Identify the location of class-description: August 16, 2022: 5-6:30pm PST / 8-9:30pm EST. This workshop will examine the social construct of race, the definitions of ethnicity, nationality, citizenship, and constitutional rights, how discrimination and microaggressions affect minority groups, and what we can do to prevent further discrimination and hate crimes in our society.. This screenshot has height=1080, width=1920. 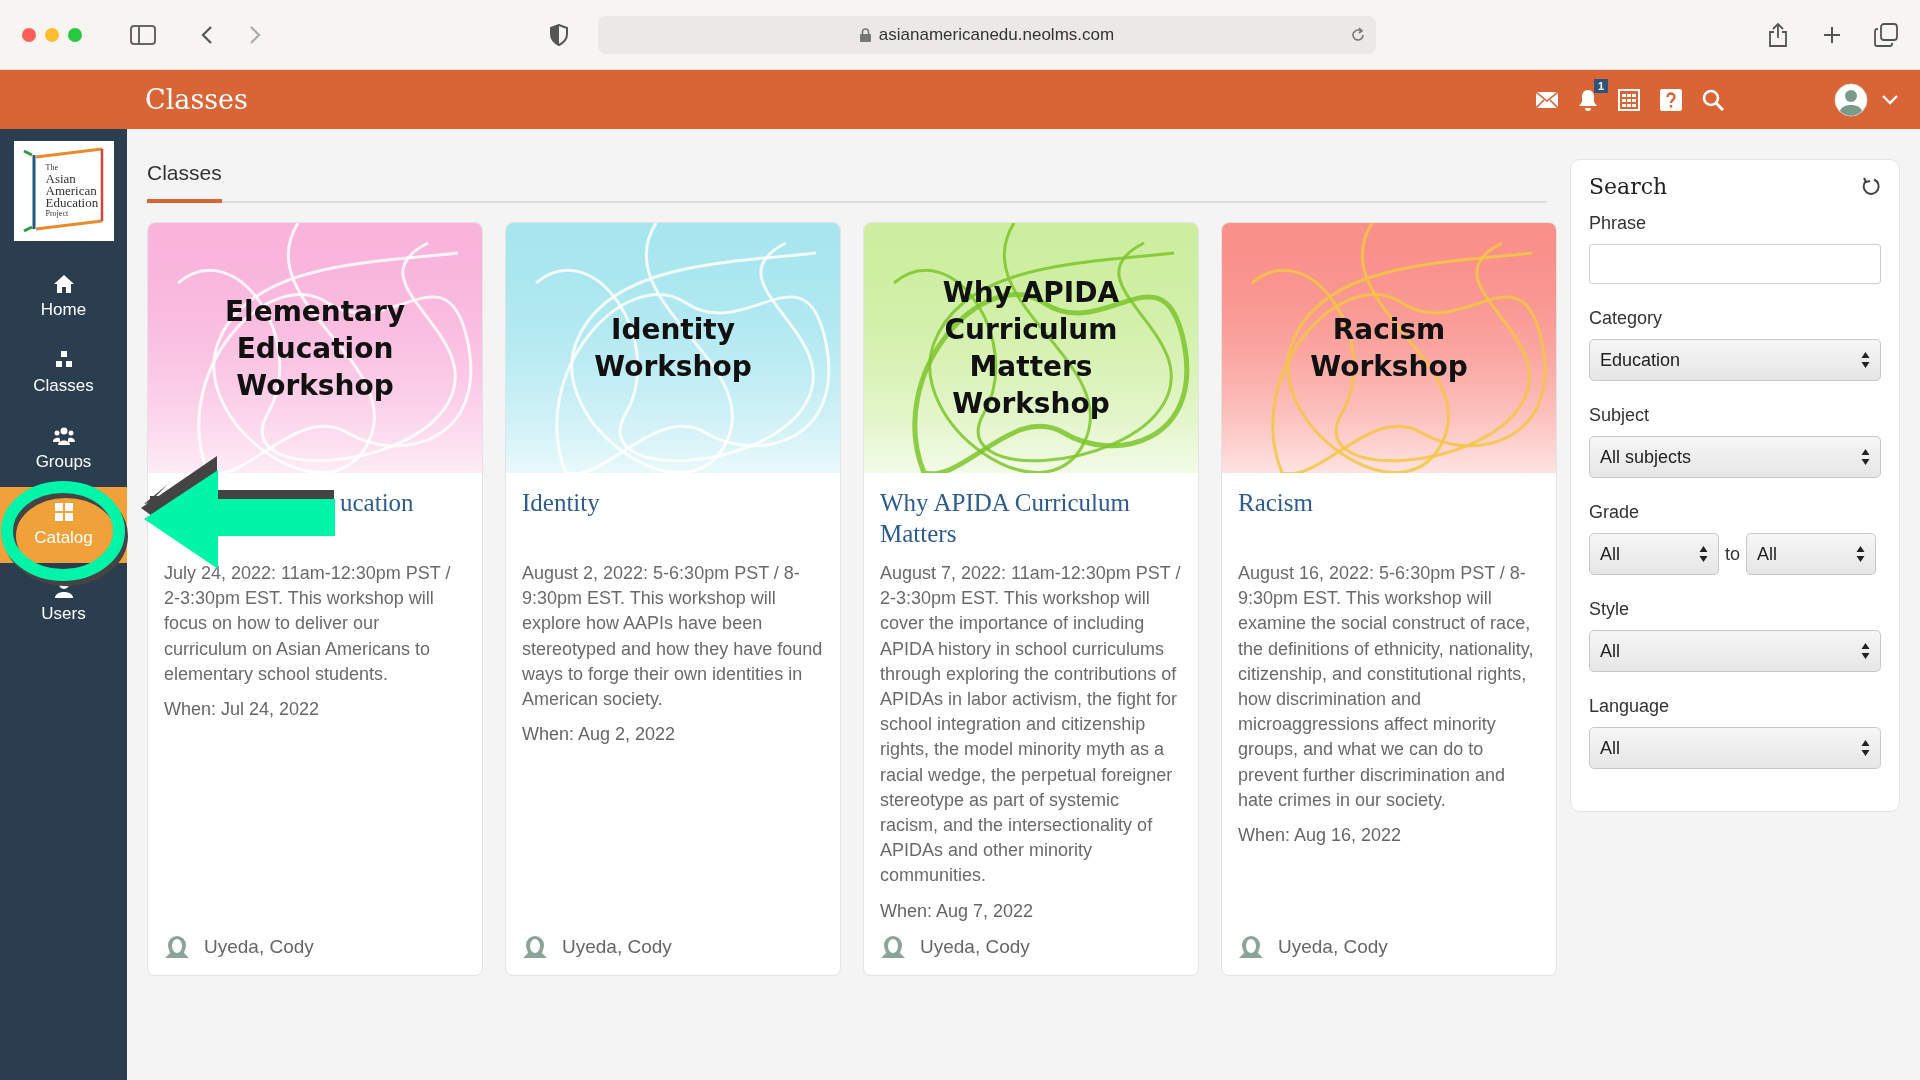
(1386, 687).